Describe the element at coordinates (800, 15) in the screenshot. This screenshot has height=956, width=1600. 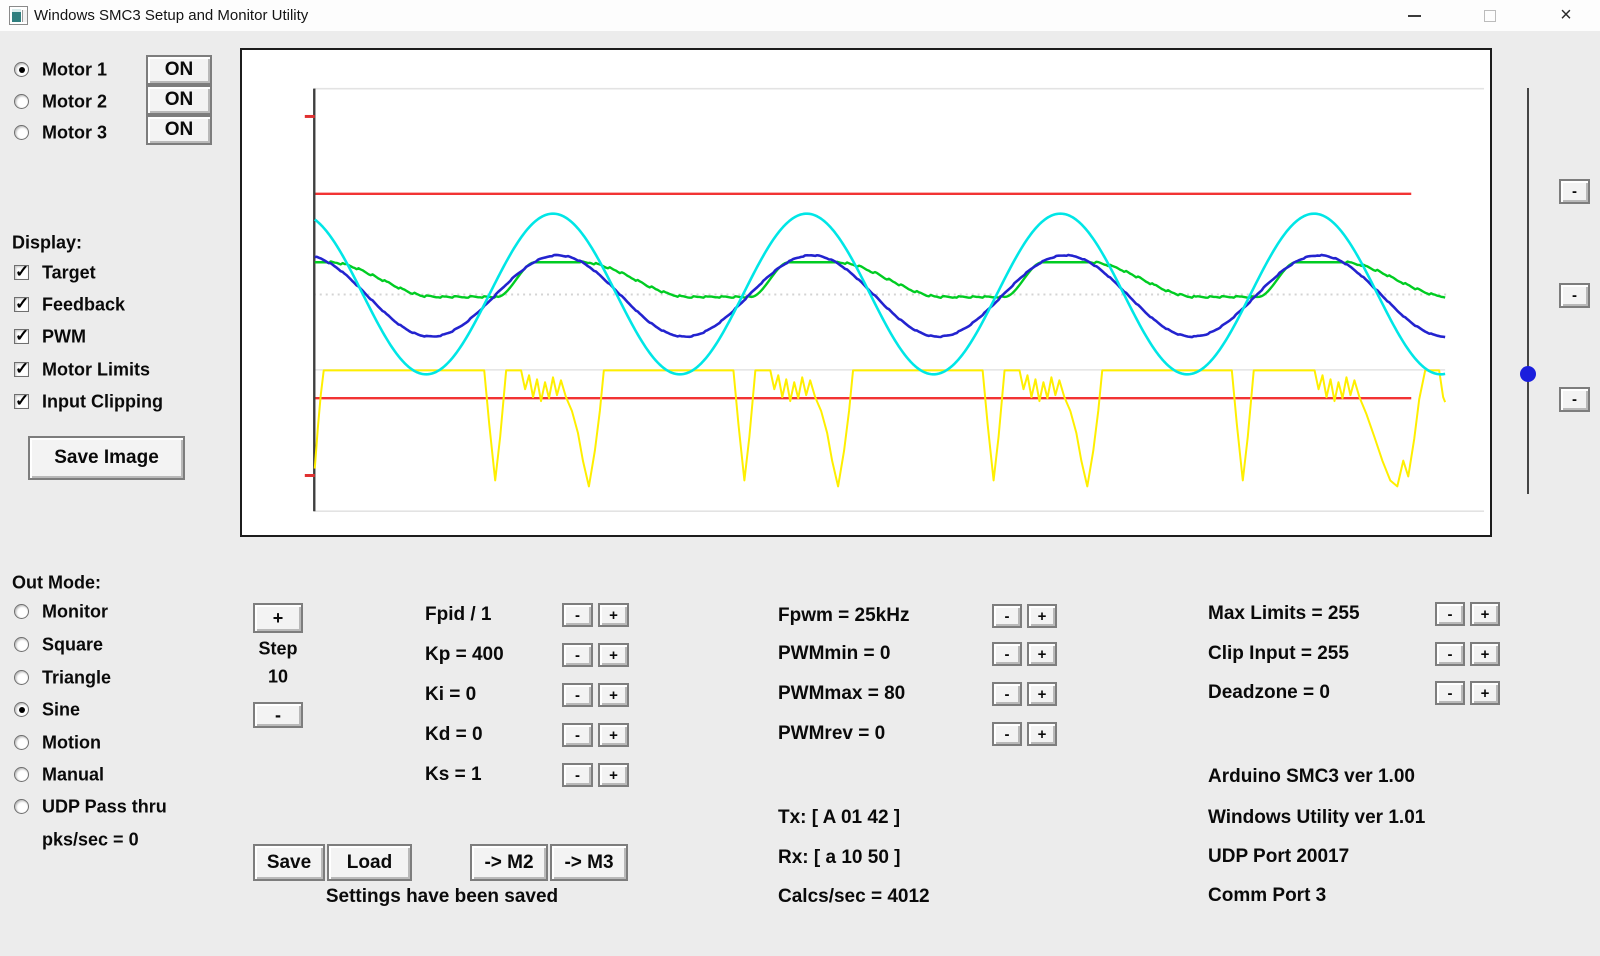
I see `title-bar: Windows SMC3 Setup and Monitor Utility ×` at that location.